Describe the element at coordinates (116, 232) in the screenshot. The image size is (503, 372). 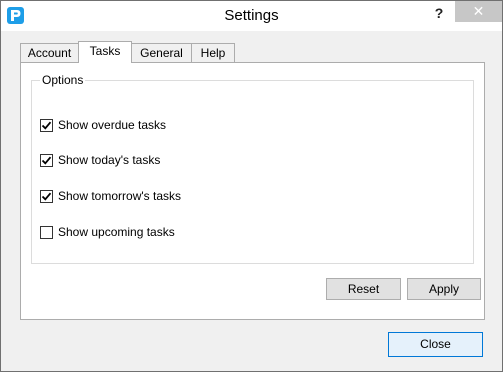
I see `show-upcoming-label: Show upcoming tasks` at that location.